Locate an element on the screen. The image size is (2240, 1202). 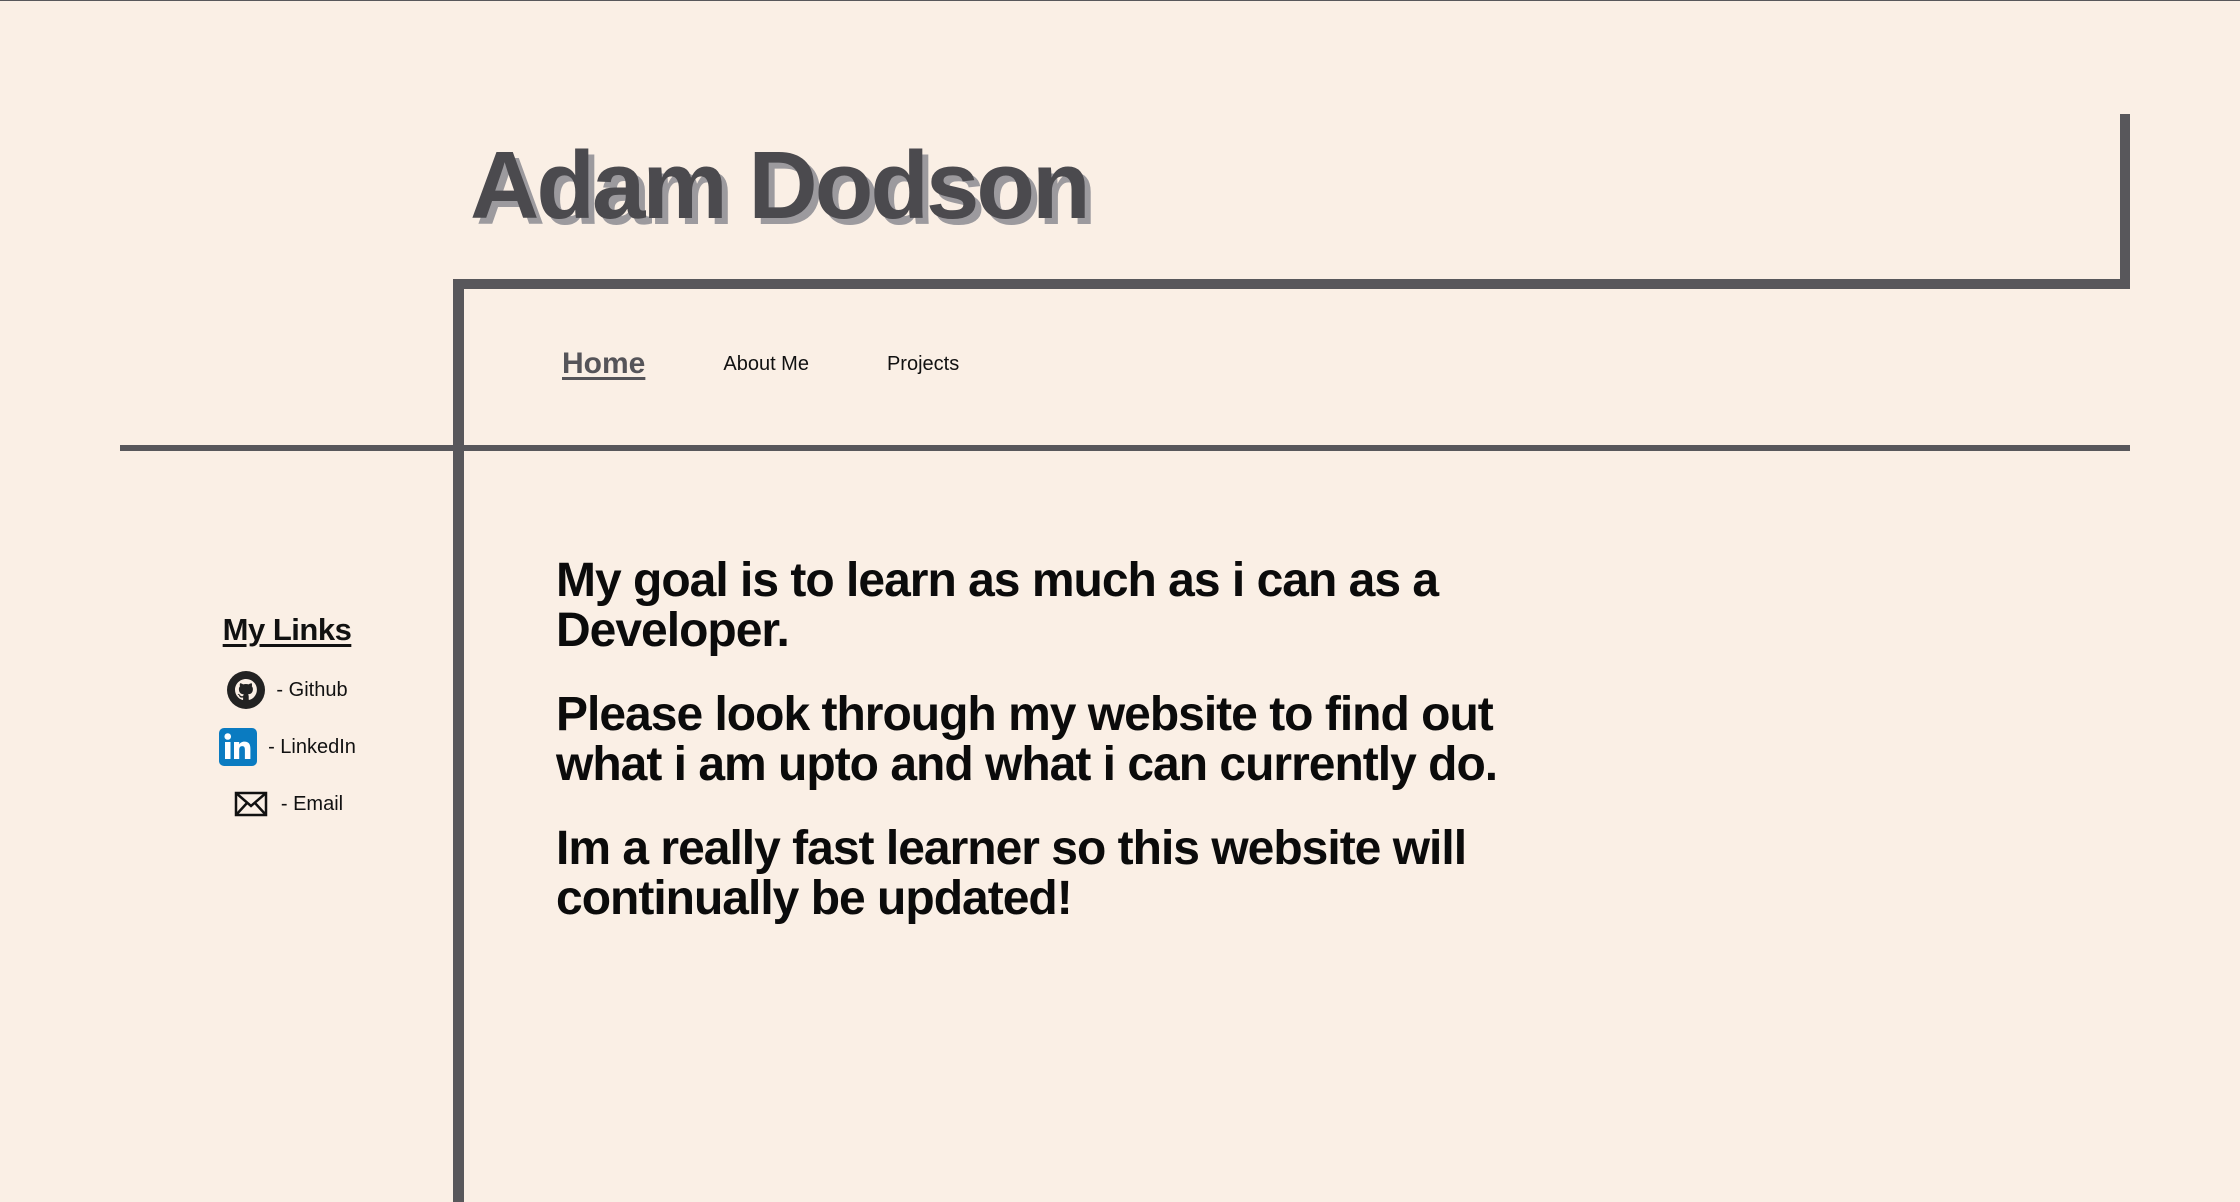
email-link: - Email is located at coordinates (287, 804).